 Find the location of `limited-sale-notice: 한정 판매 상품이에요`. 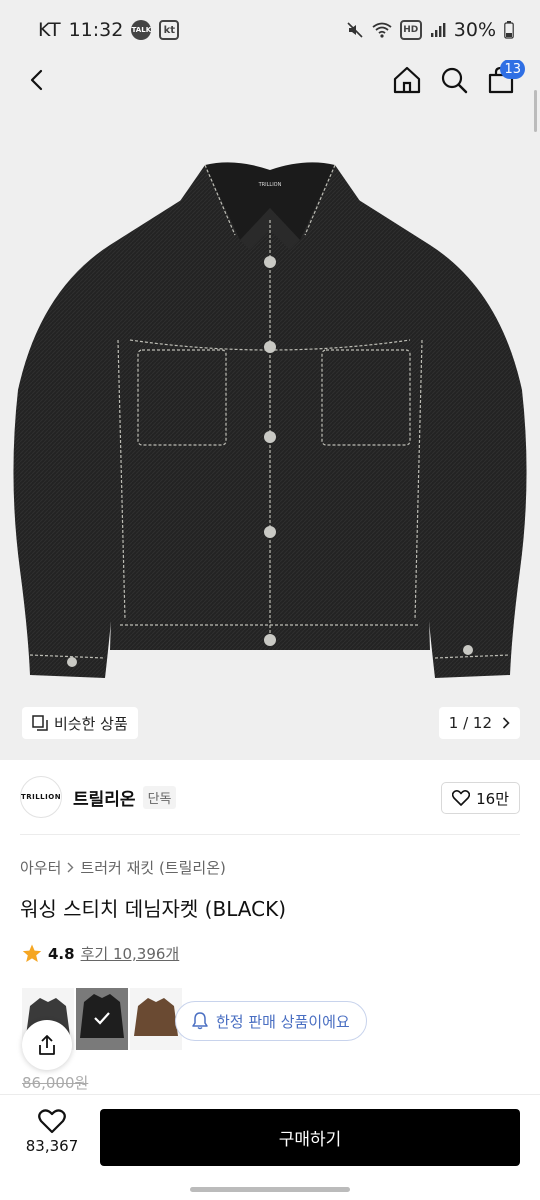

limited-sale-notice: 한정 판매 상품이에요 is located at coordinates (271, 1021).